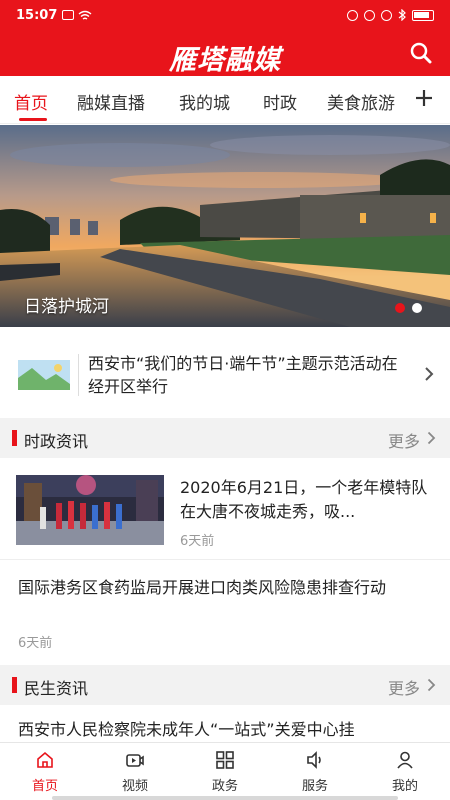  I want to click on plus-icon, so click(424, 98).